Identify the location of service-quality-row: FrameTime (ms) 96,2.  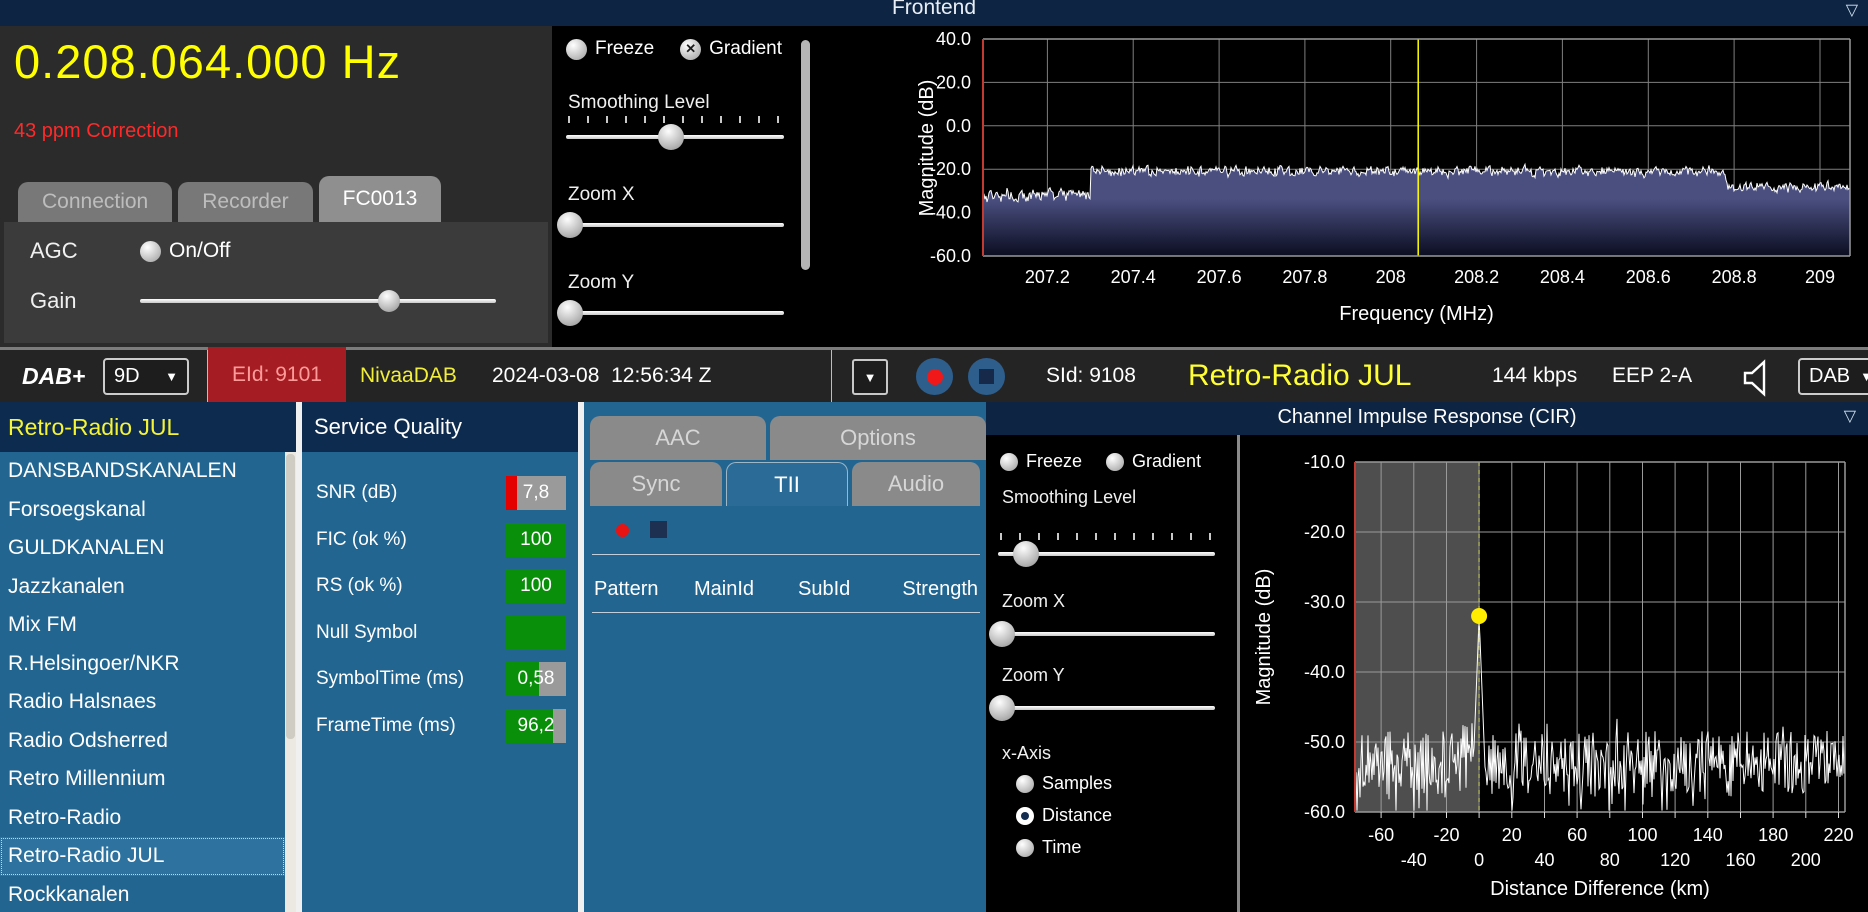
(440, 726).